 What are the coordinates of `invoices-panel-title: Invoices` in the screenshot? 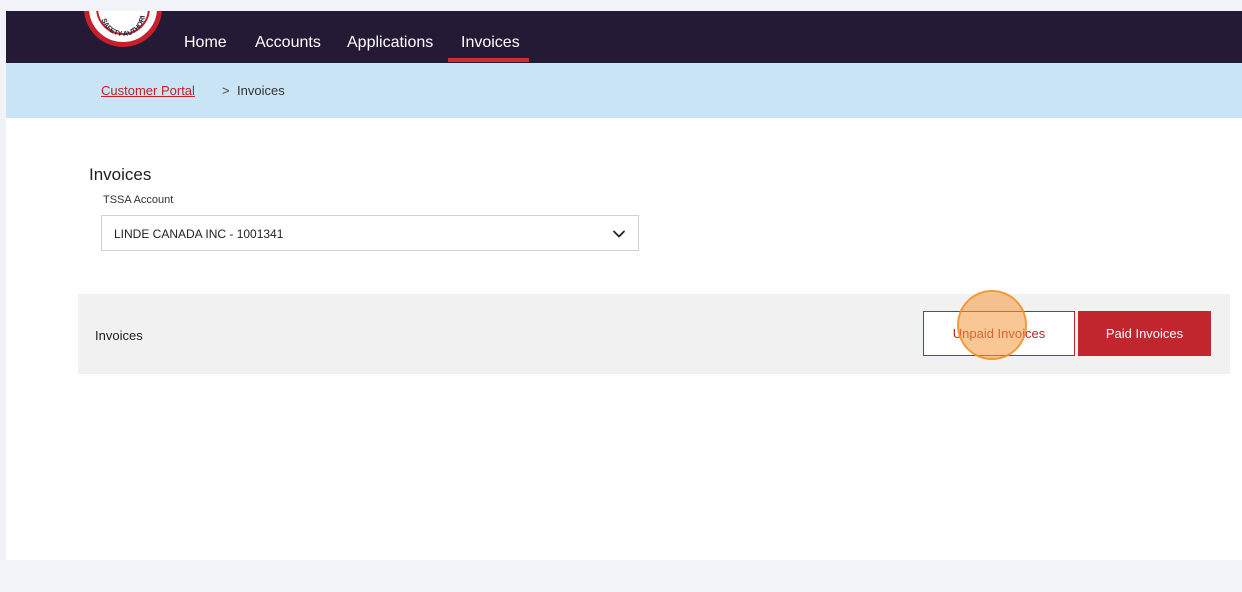 It's located at (119, 335).